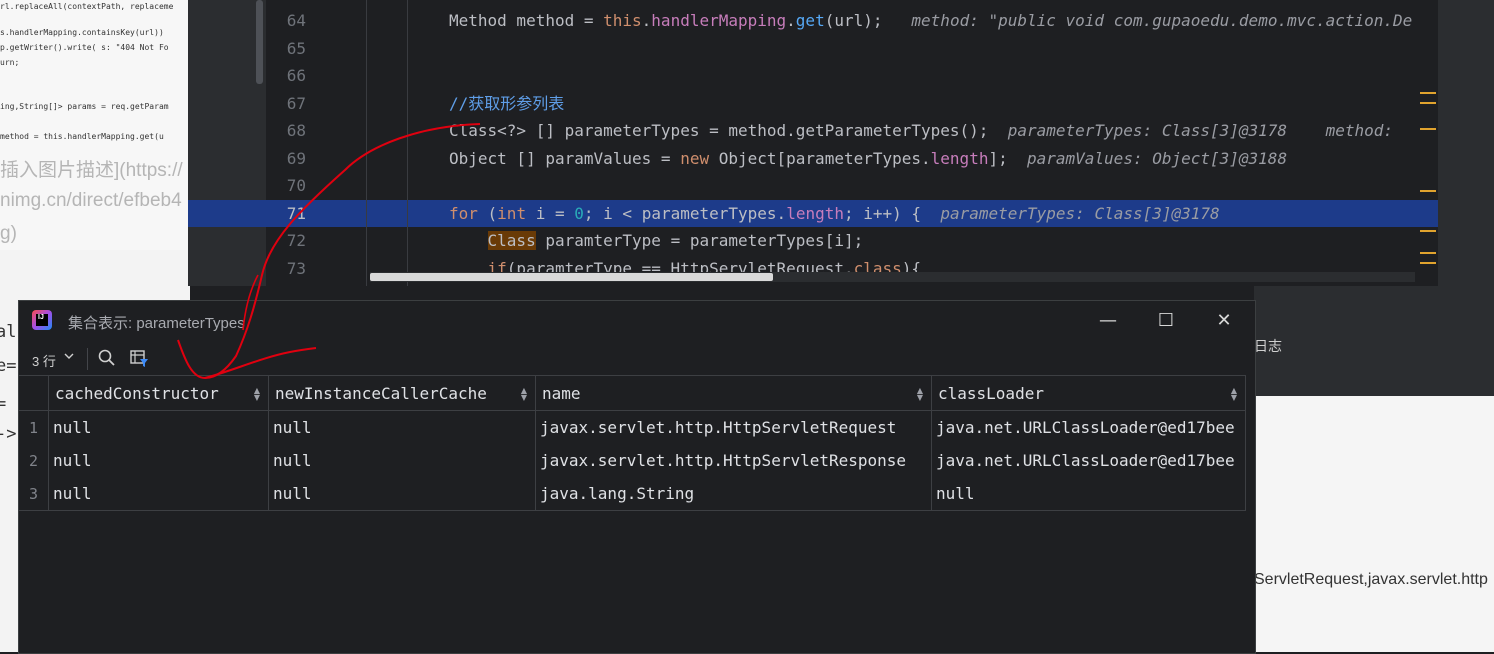 This screenshot has height=654, width=1494. What do you see at coordinates (34, 494) in the screenshot?
I see `row-number: 3` at bounding box center [34, 494].